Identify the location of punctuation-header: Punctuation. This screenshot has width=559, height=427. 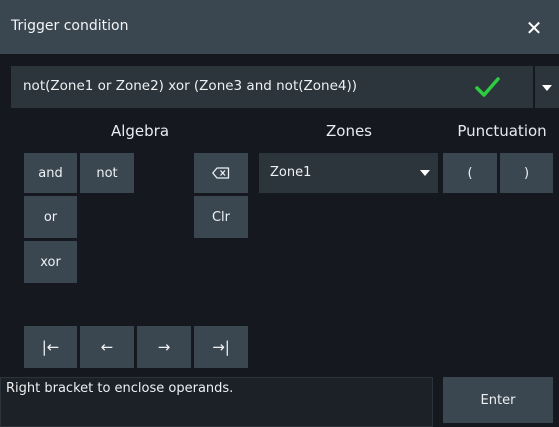
(502, 131).